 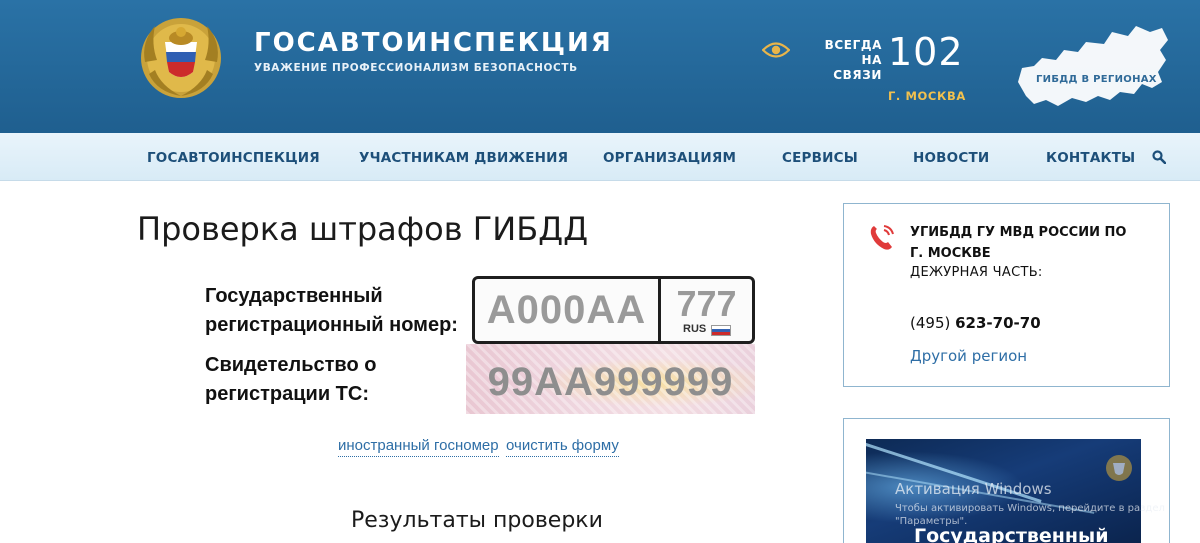 What do you see at coordinates (610, 382) in the screenshot?
I see `certificate-placeholder: 99АА999999` at bounding box center [610, 382].